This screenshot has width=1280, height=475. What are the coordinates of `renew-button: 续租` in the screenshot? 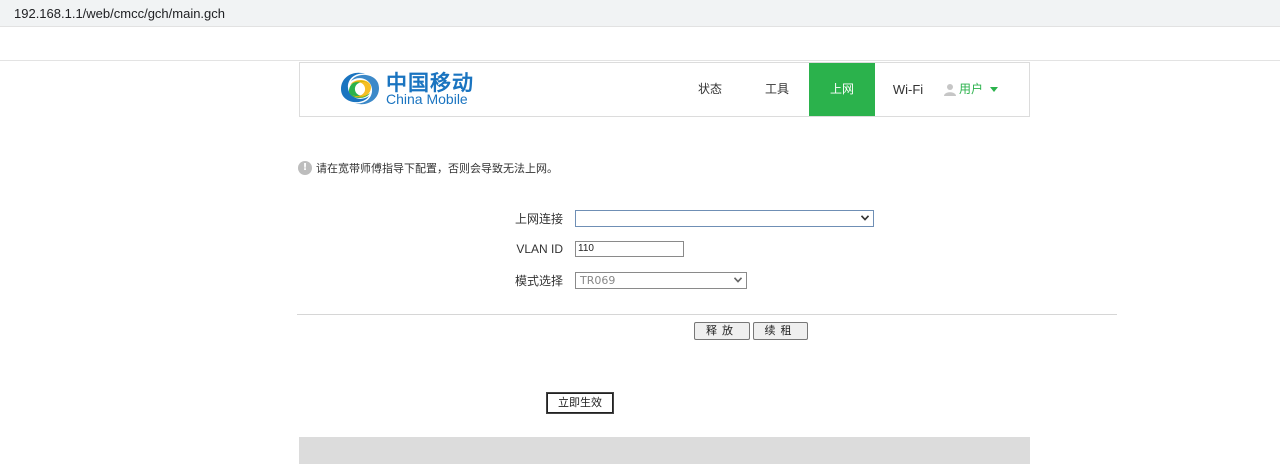 It's located at (780, 331).